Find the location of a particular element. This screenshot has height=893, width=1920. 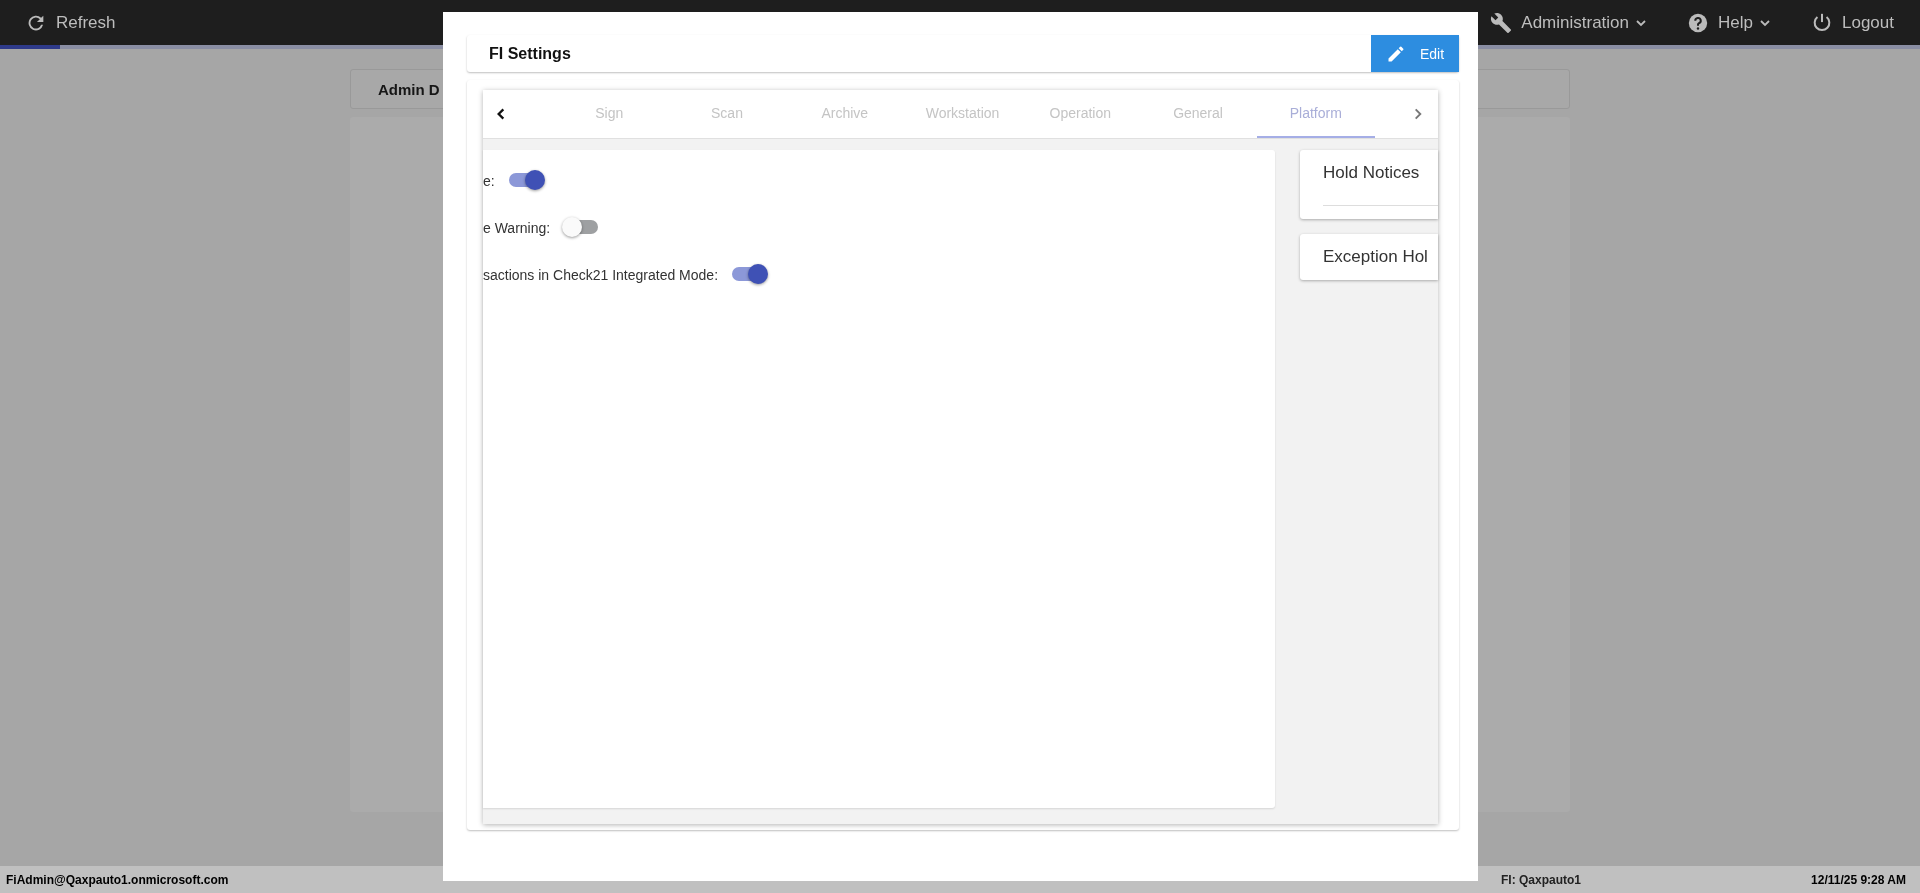

tab: General is located at coordinates (1198, 114).